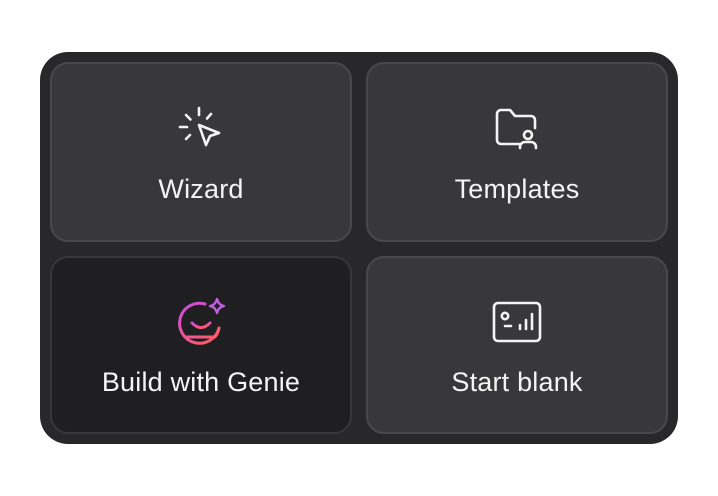  I want to click on start-blank-label: Start blank, so click(517, 381).